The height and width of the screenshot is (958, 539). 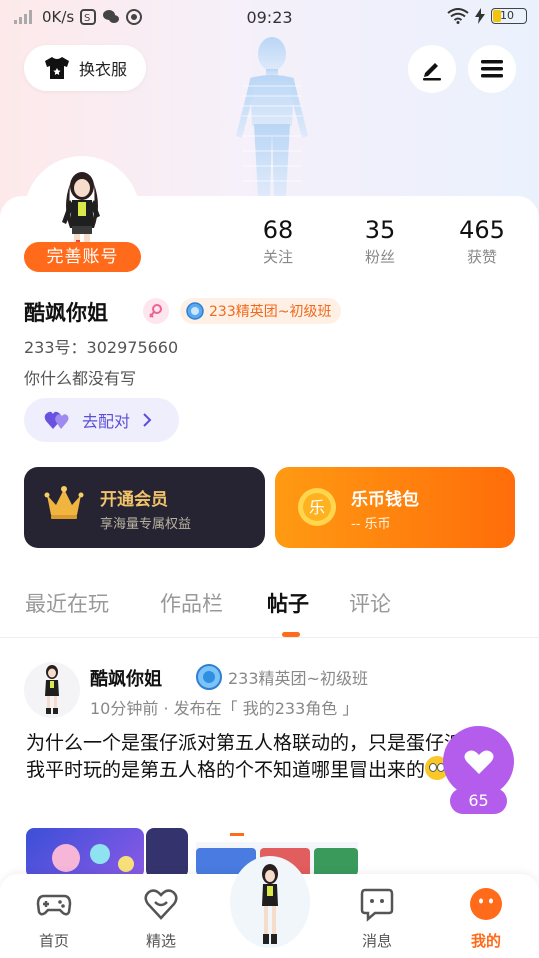 I want to click on double-heart-icon, so click(x=56, y=420).